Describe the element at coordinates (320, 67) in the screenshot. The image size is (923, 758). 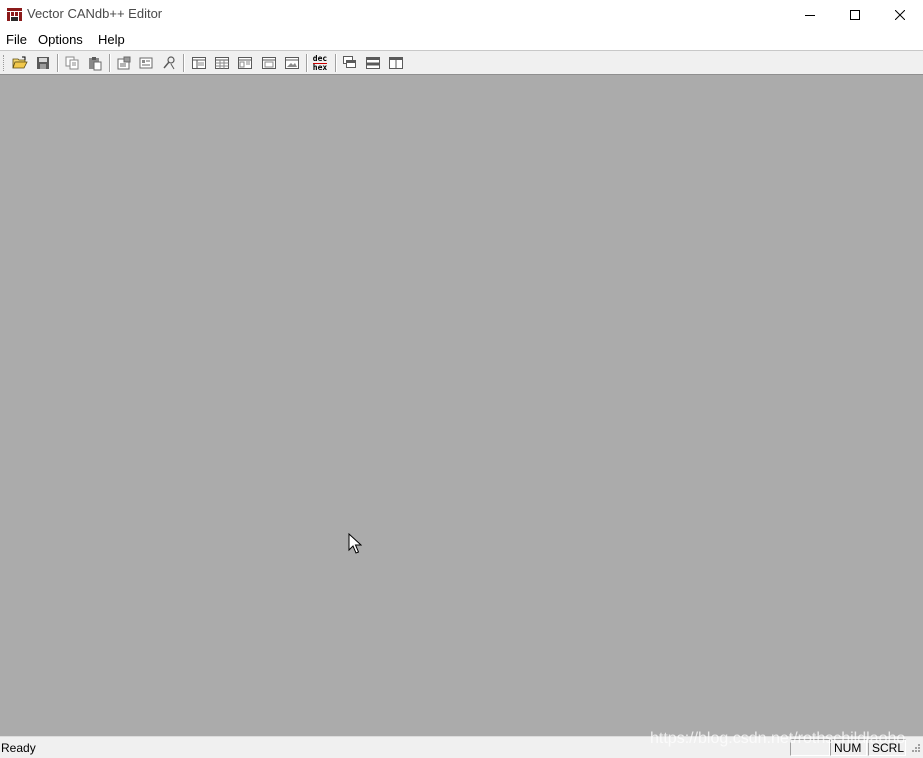
I see `hex-label: hex` at that location.